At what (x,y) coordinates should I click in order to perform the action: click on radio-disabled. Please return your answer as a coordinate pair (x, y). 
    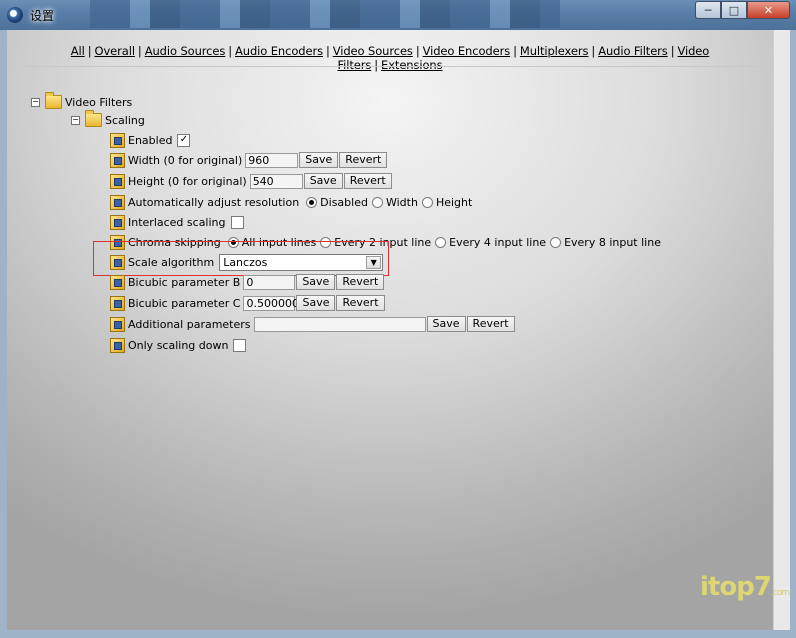
    Looking at the image, I should click on (312, 202).